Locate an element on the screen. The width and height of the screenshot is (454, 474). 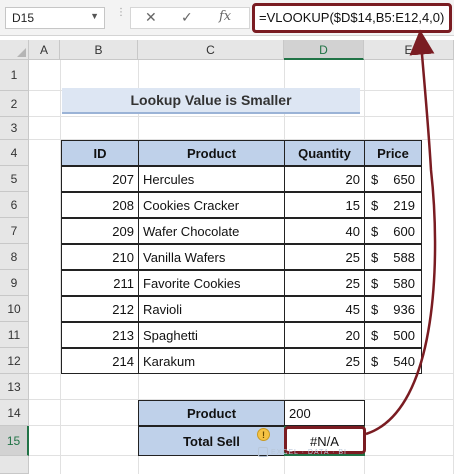
price-value: 600 is located at coordinates (404, 231).